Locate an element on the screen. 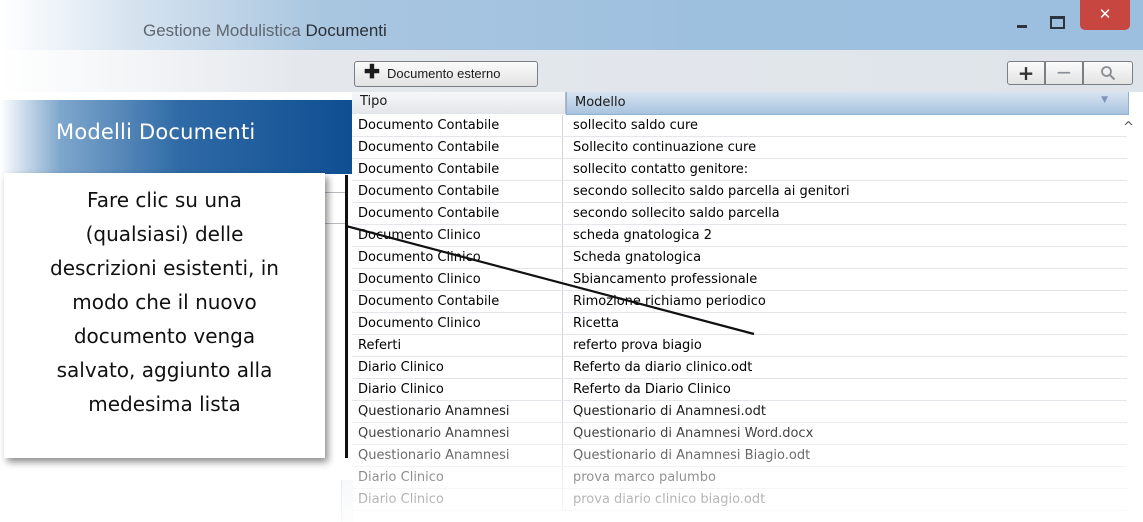 Image resolution: width=1143 pixels, height=522 pixels. cell-modello: scheda gnatologica 2 is located at coordinates (642, 235).